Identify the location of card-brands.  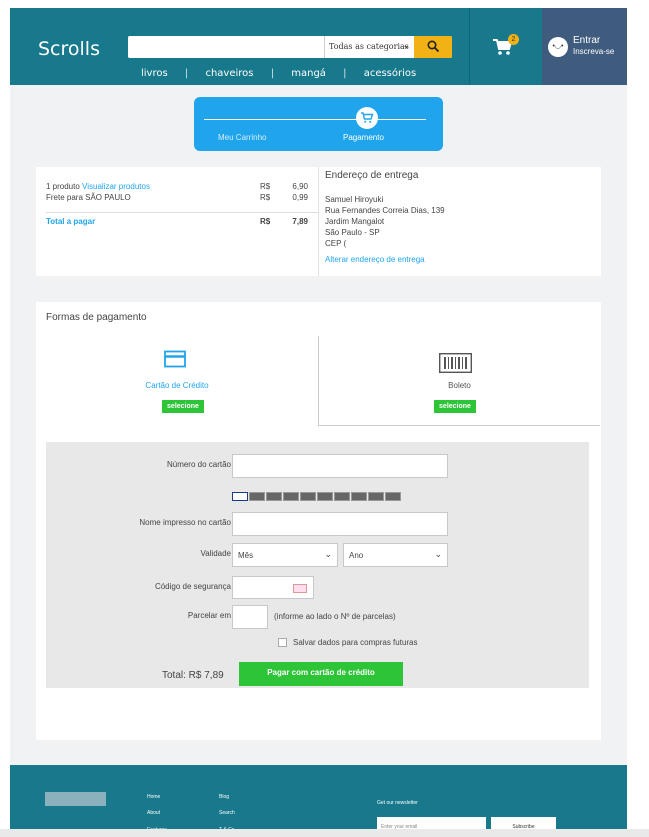
(317, 494).